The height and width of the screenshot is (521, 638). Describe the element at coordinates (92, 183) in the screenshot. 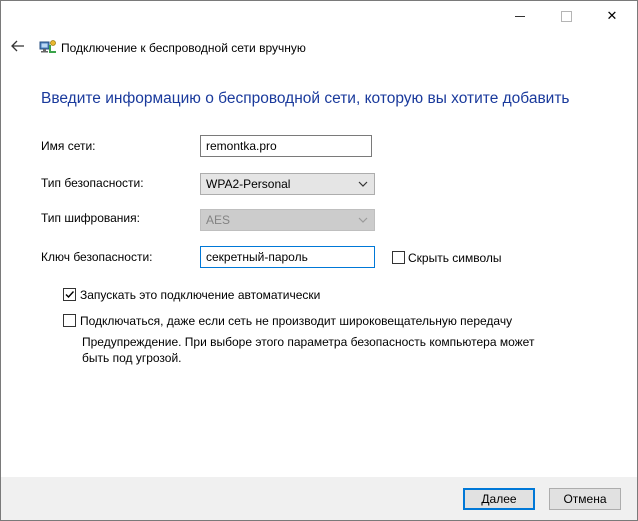

I see `security-type-label: Тип безопасности:` at that location.